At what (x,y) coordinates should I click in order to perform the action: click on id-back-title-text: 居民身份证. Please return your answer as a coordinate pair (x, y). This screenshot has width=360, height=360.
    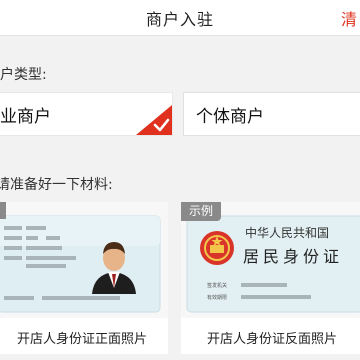
    Looking at the image, I should click on (293, 256).